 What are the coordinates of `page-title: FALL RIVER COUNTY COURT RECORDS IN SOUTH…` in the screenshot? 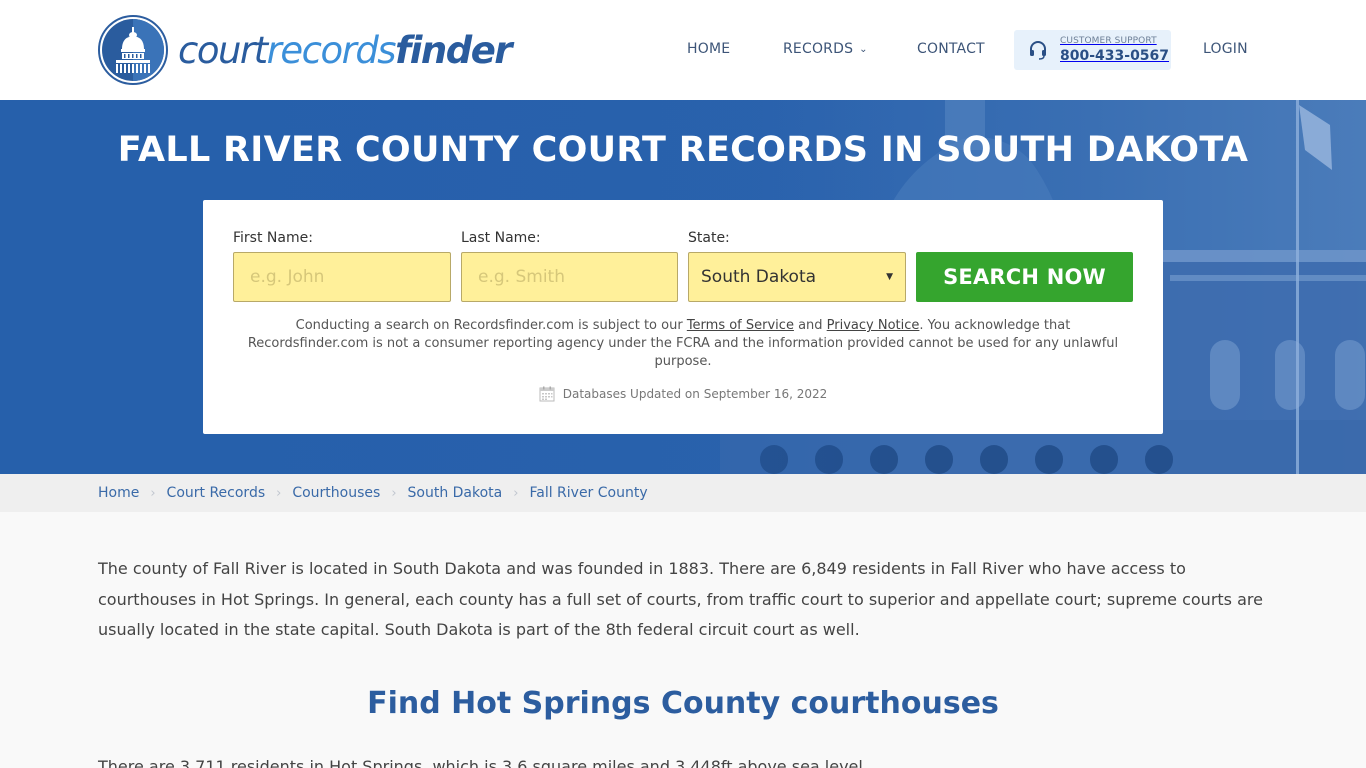 It's located at (683, 150).